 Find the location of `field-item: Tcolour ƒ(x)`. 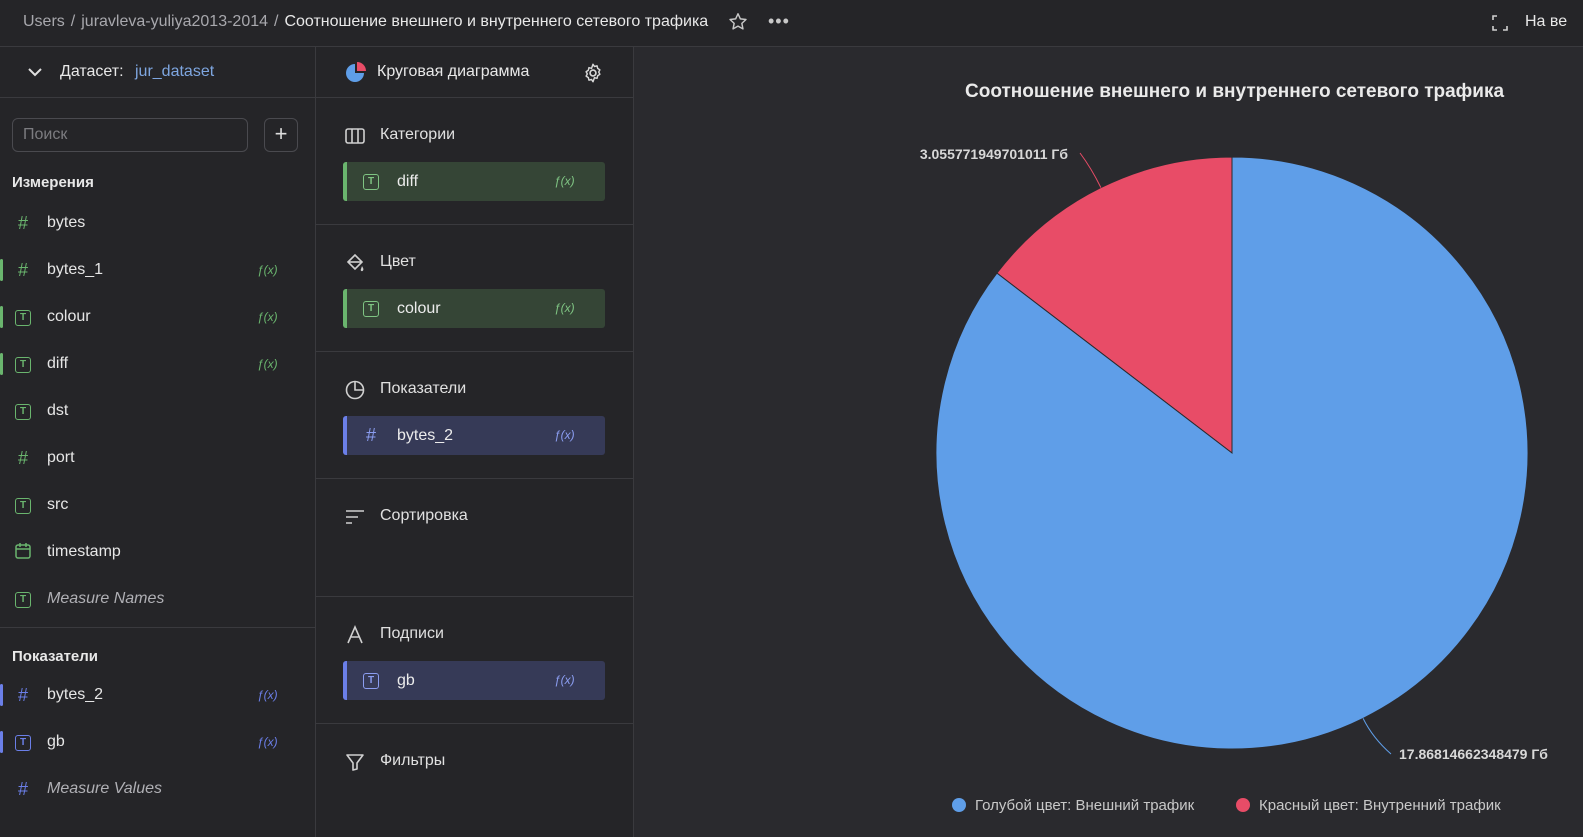

field-item: Tcolour ƒ(x) is located at coordinates (150, 317).